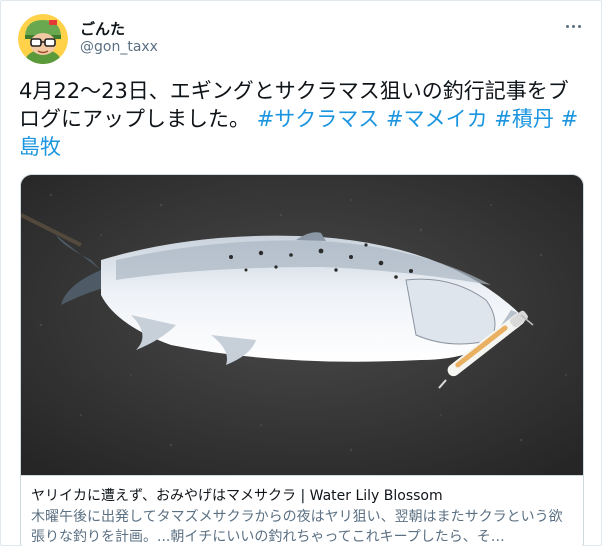 The image size is (602, 546). What do you see at coordinates (524, 119) in the screenshot?
I see `hashtag-link: #積丹` at bounding box center [524, 119].